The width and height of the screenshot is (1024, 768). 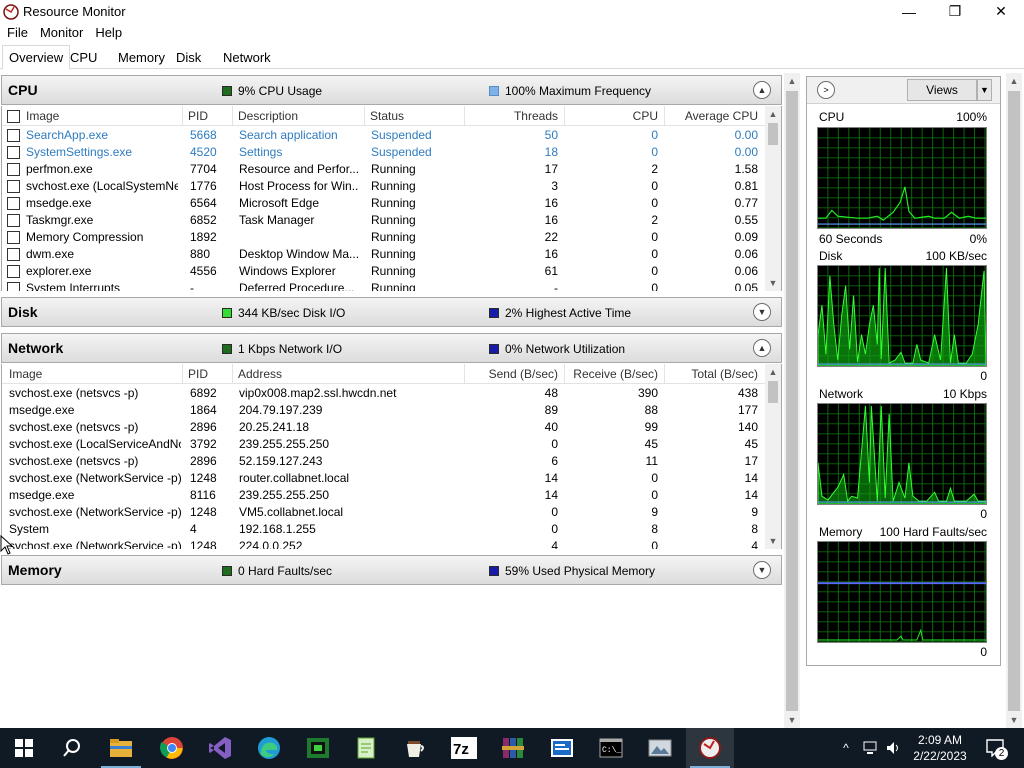 I want to click on cpu-table-scrollbar: ▲ ▼, so click(x=773, y=198).